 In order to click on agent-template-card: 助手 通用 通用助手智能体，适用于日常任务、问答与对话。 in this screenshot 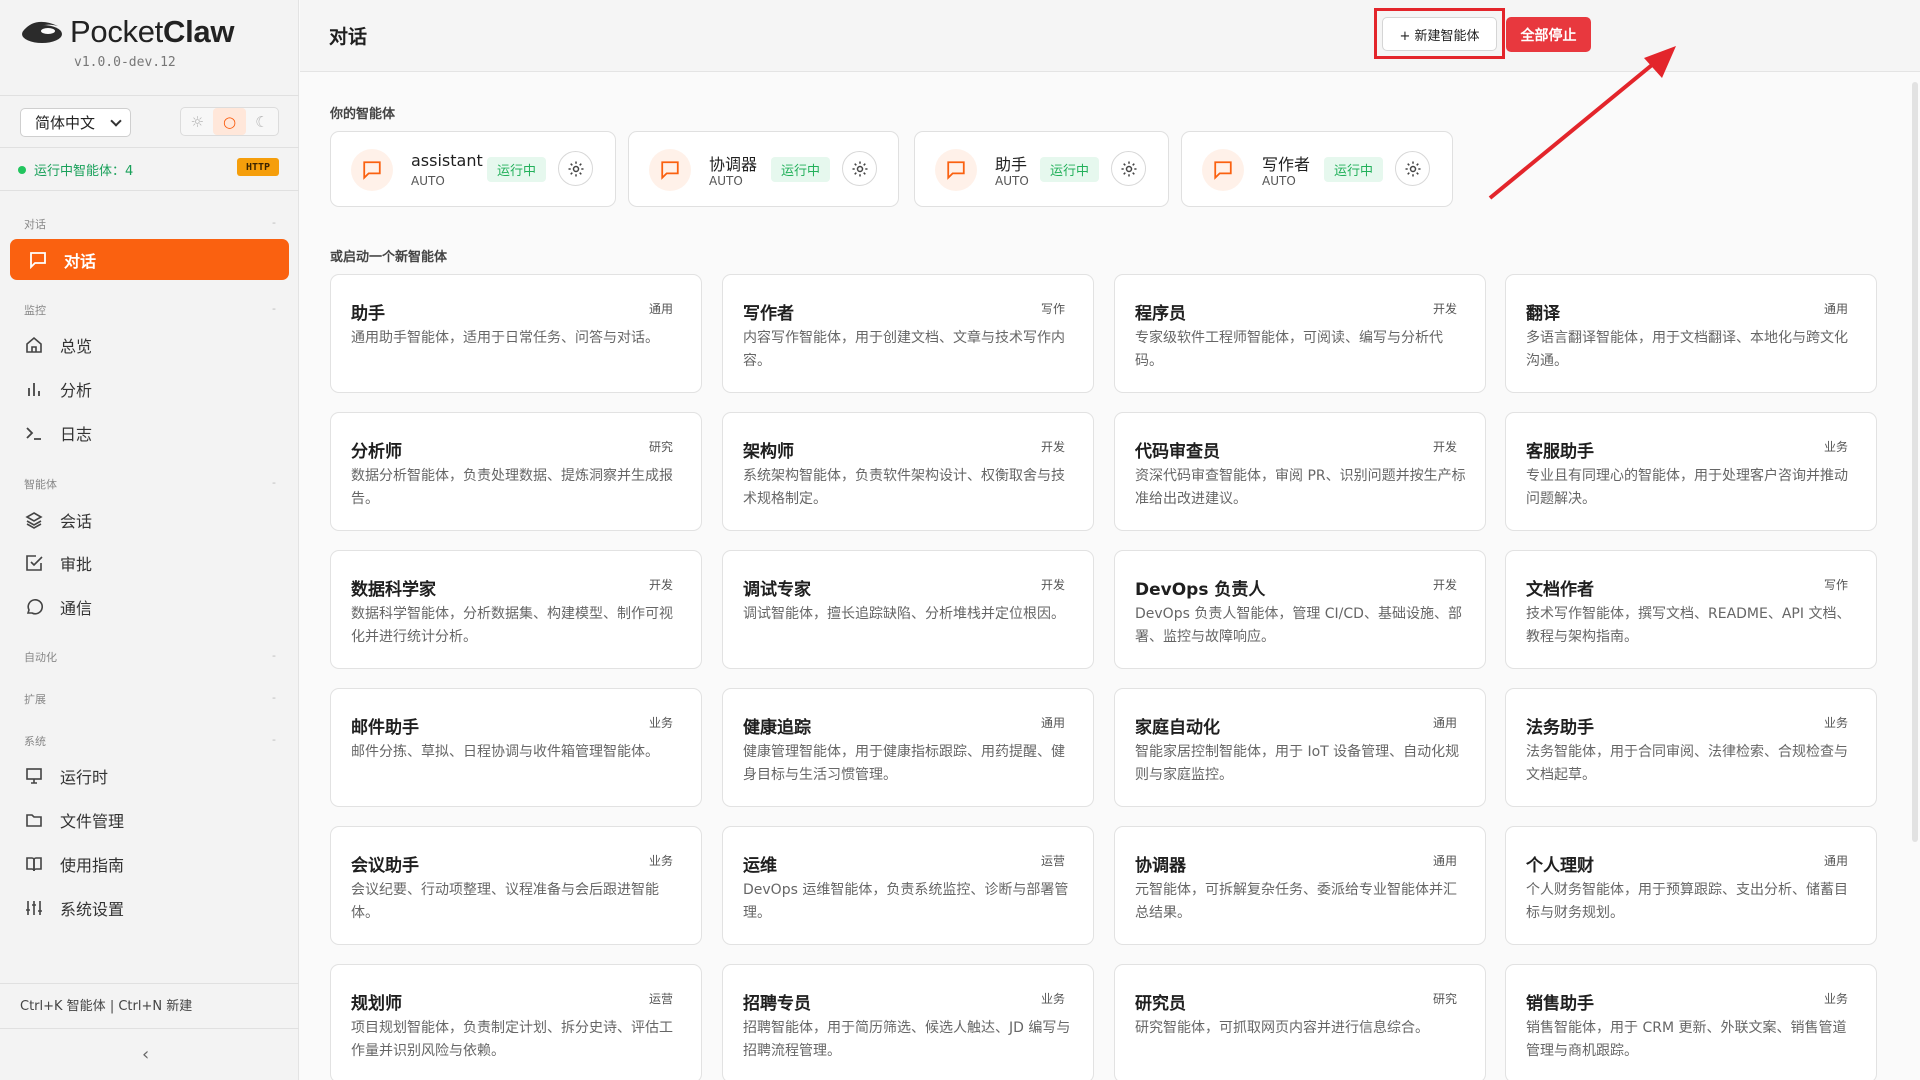, I will do `click(516, 333)`.